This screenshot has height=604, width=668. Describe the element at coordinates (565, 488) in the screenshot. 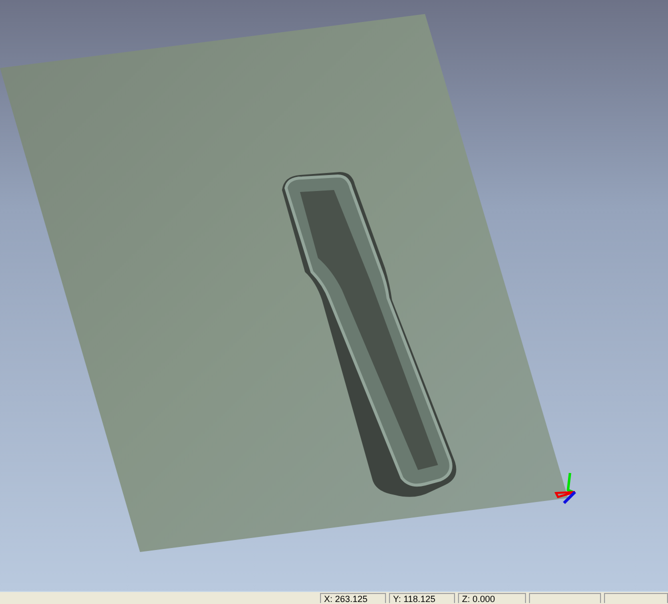

I see `axis-triad-icon` at that location.